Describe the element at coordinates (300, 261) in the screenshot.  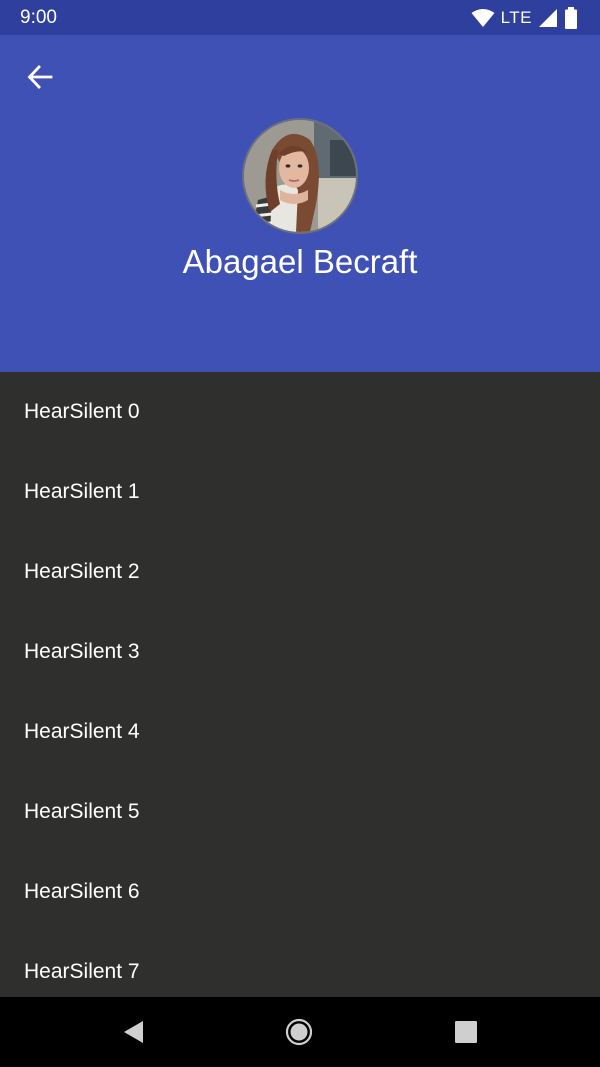
I see `profile-name: Abagael Becraft` at that location.